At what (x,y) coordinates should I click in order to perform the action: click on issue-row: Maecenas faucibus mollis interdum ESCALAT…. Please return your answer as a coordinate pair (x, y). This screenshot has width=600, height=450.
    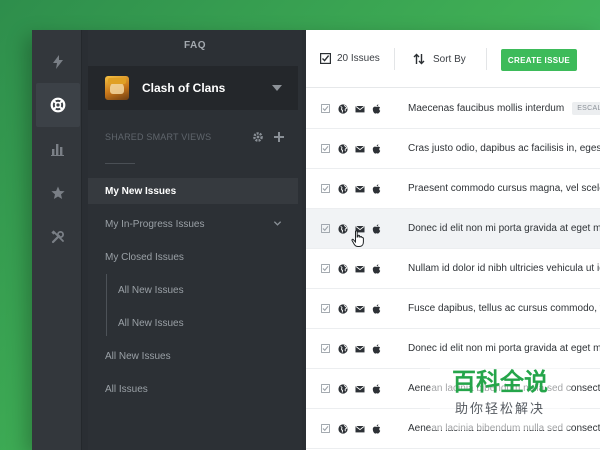
    Looking at the image, I should click on (453, 109).